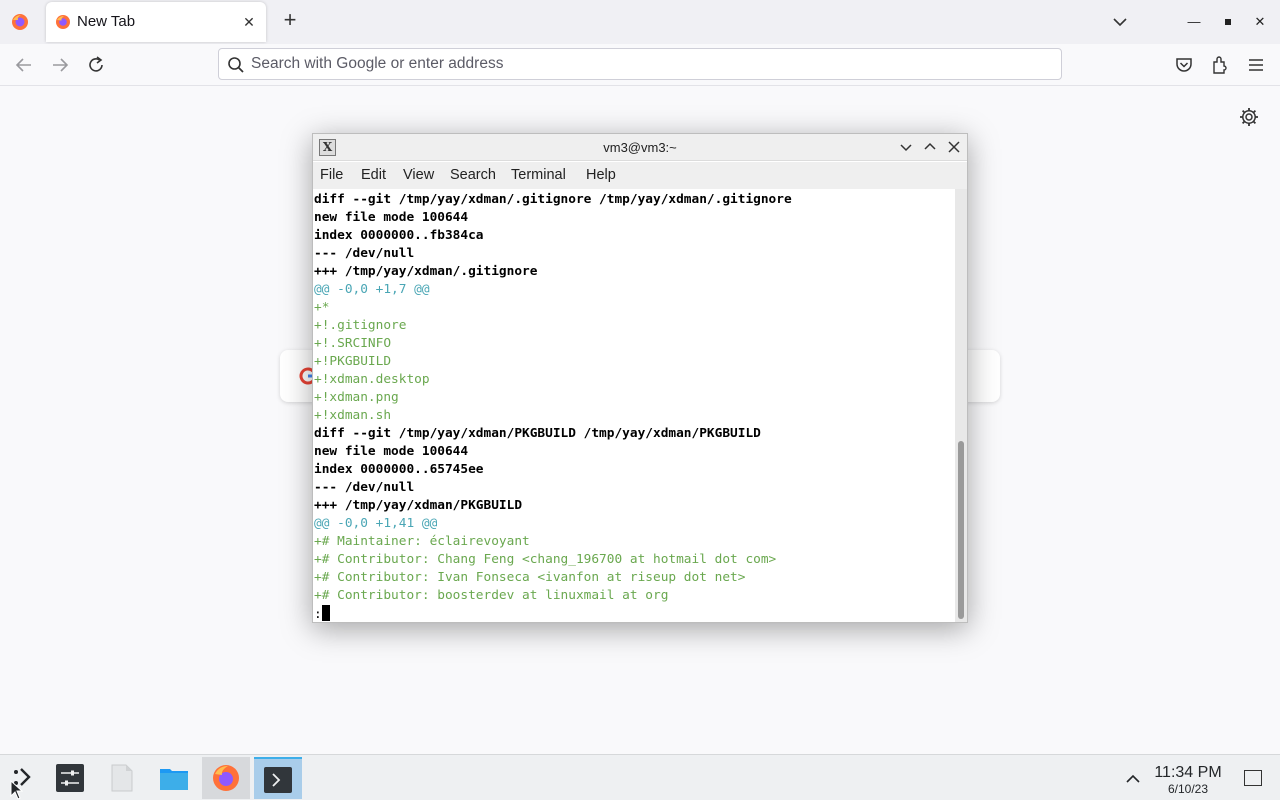 The width and height of the screenshot is (1280, 800). What do you see at coordinates (360, 325) in the screenshot?
I see `terminal-line: +!.gitignore` at bounding box center [360, 325].